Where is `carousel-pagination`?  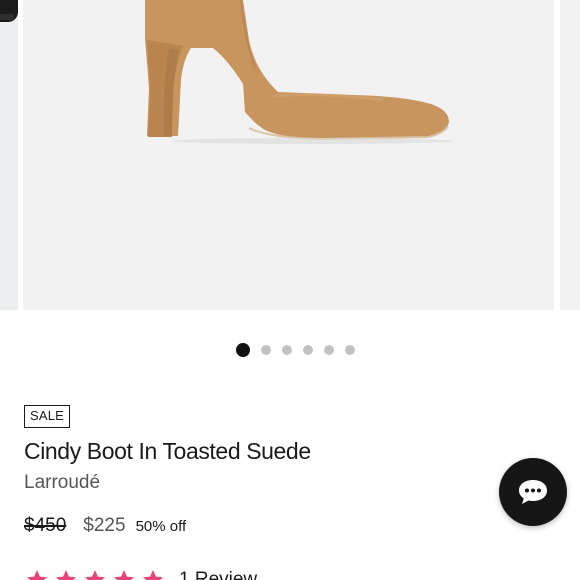
carousel-pagination is located at coordinates (290, 350).